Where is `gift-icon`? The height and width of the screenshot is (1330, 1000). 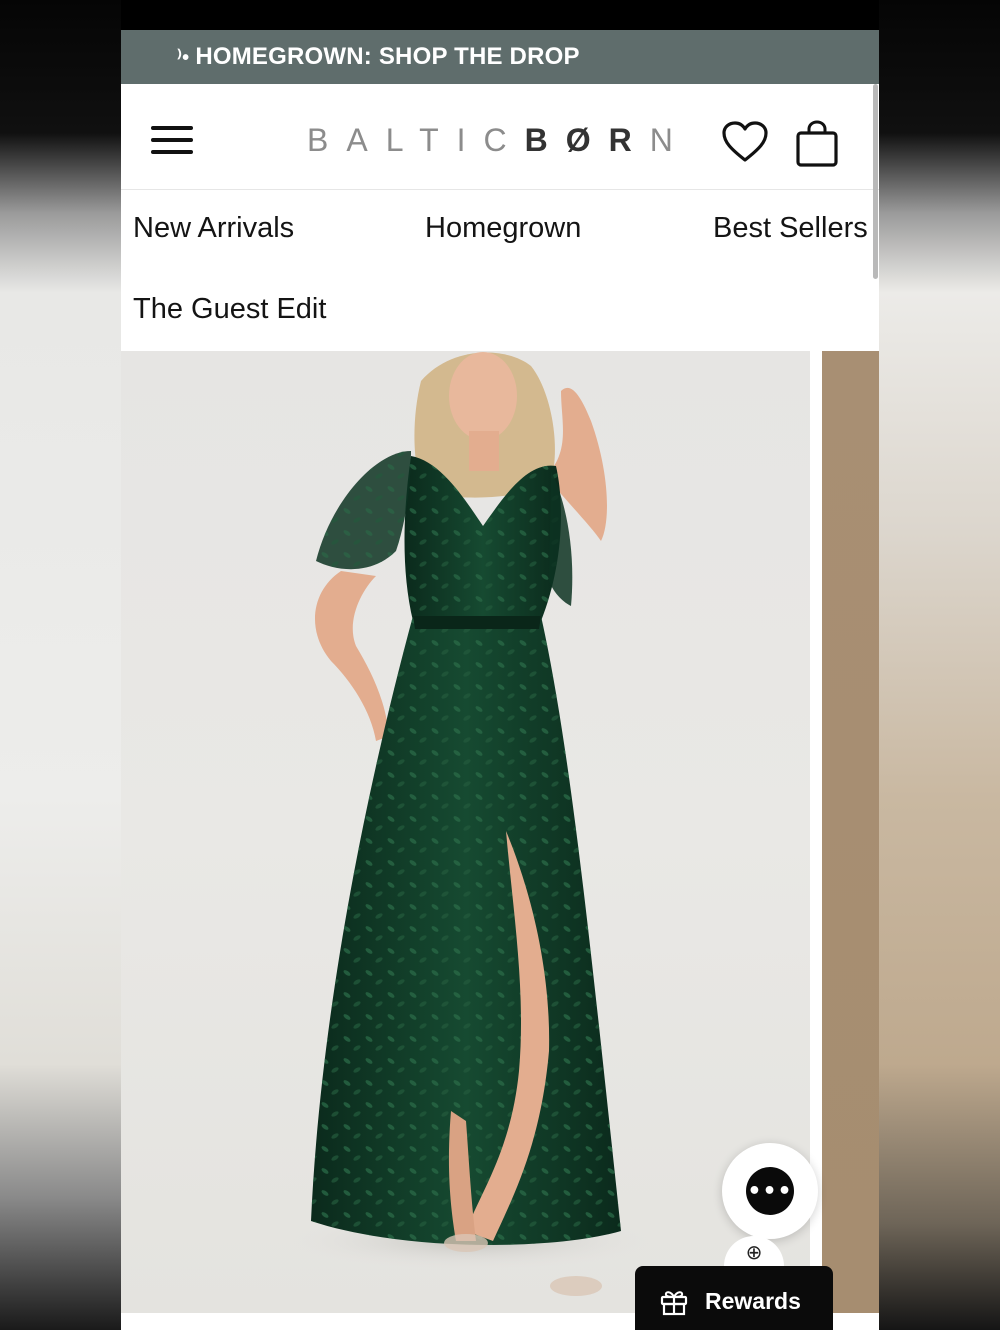
gift-icon is located at coordinates (674, 1303).